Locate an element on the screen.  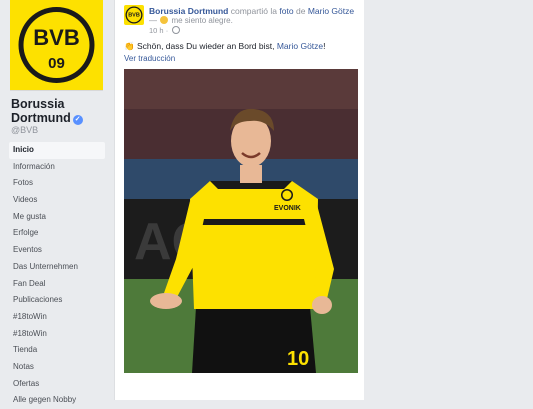
author-avatar: BVB is located at coordinates (134, 15).